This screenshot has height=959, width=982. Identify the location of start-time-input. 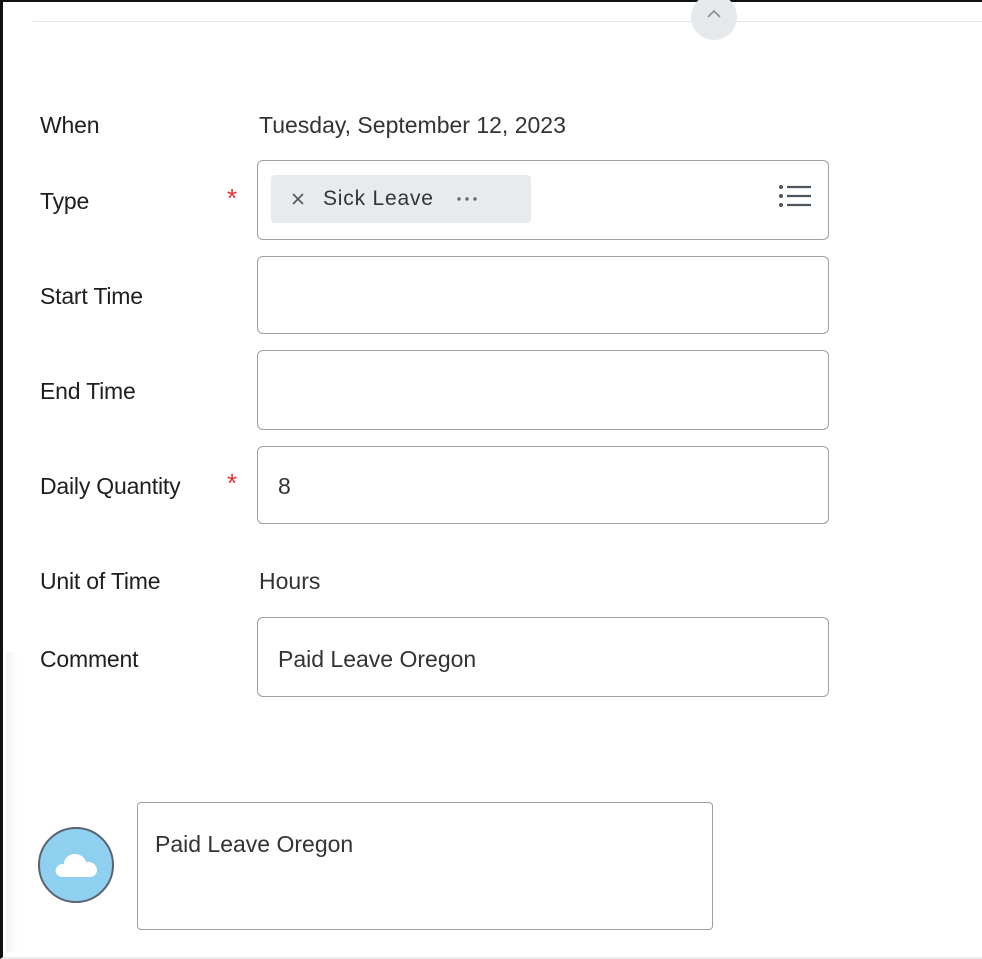
(543, 295).